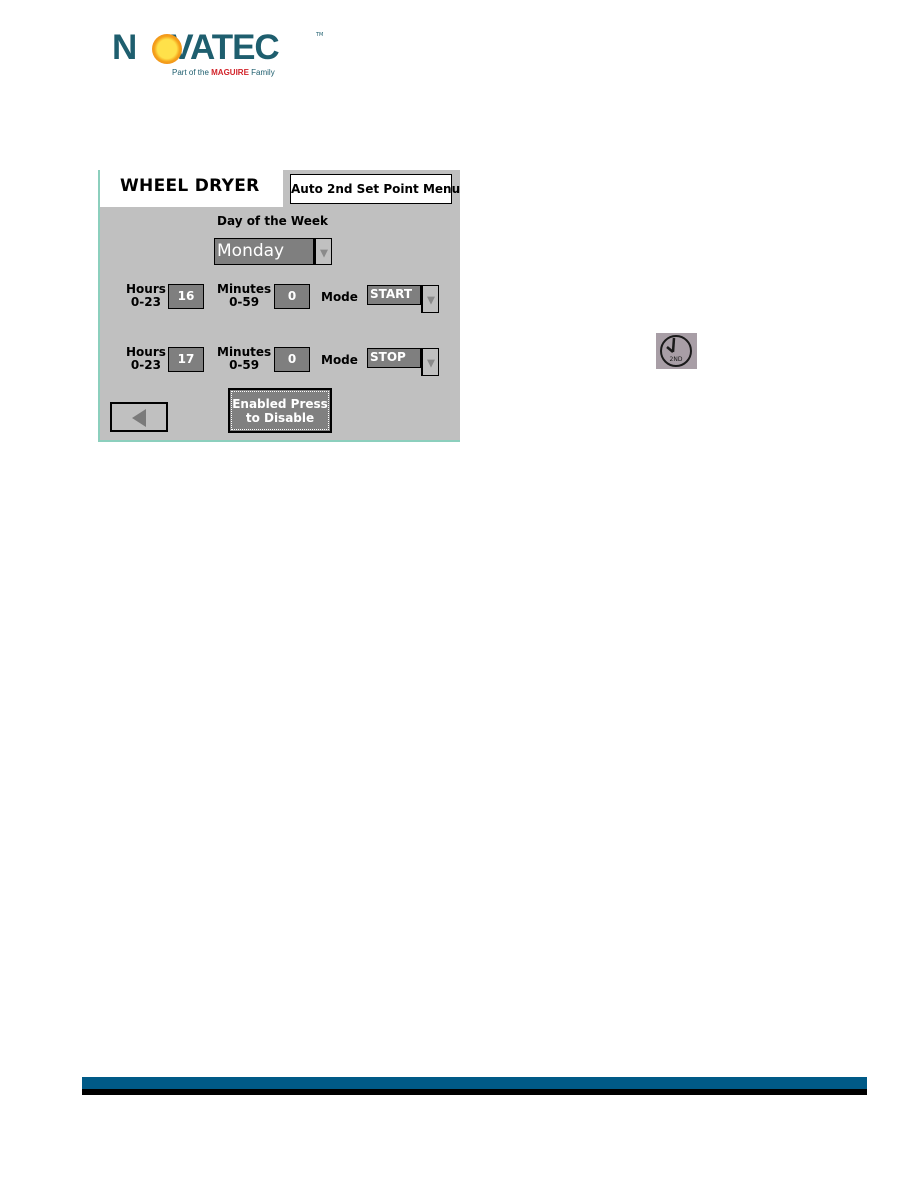  I want to click on logo-letters-vatec: VATEC, so click(224, 47).